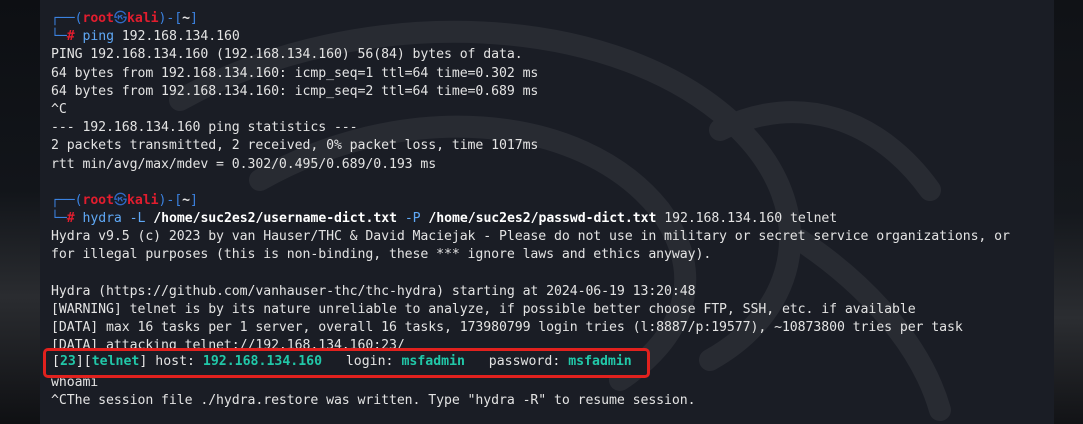 Image resolution: width=1083 pixels, height=424 pixels. Describe the element at coordinates (20, 212) in the screenshot. I see `desktop-left-strip` at that location.